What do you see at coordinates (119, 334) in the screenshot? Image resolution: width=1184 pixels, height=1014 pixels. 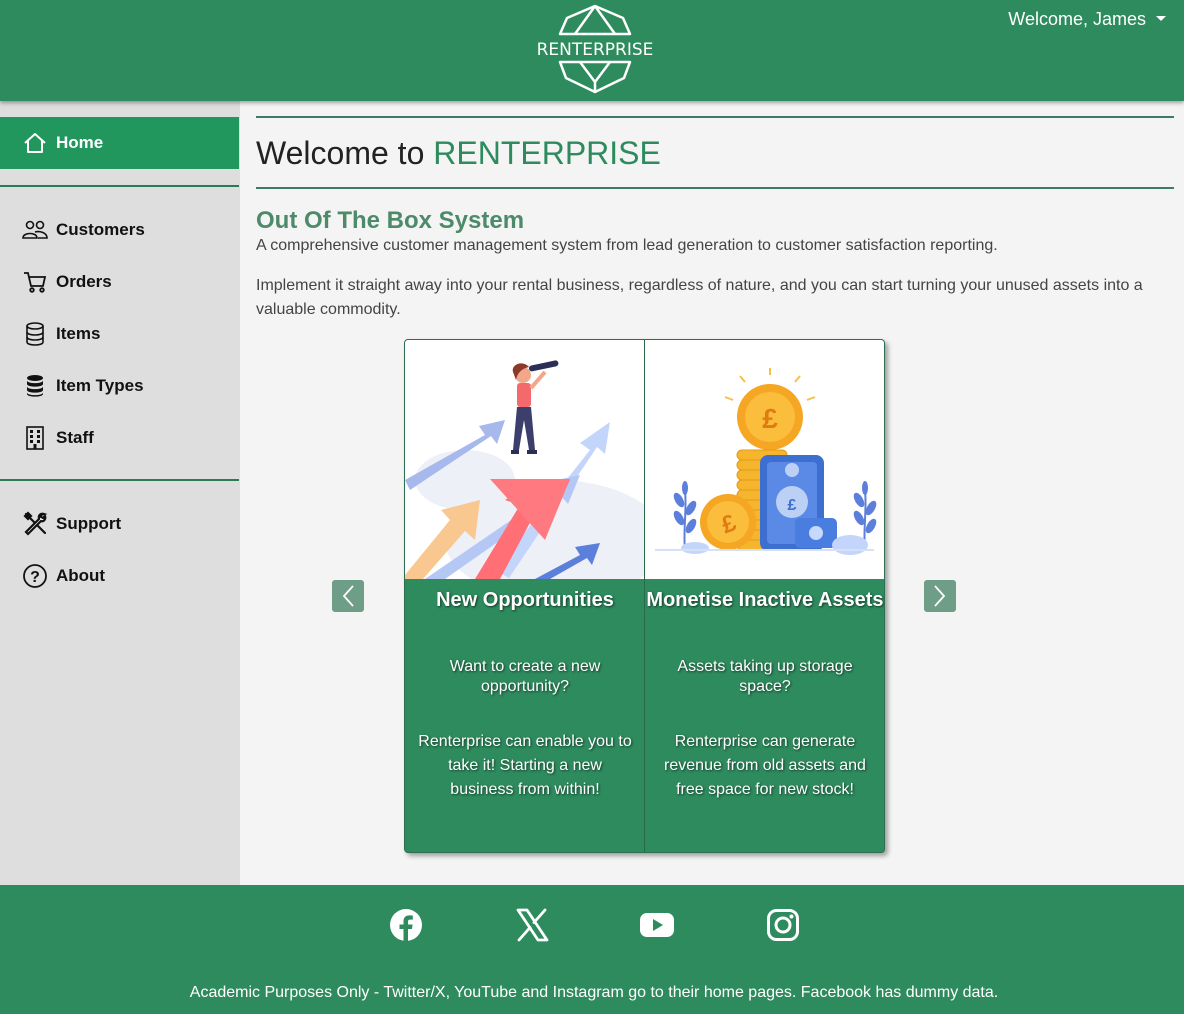 I see `sidebar-item-items: Items` at bounding box center [119, 334].